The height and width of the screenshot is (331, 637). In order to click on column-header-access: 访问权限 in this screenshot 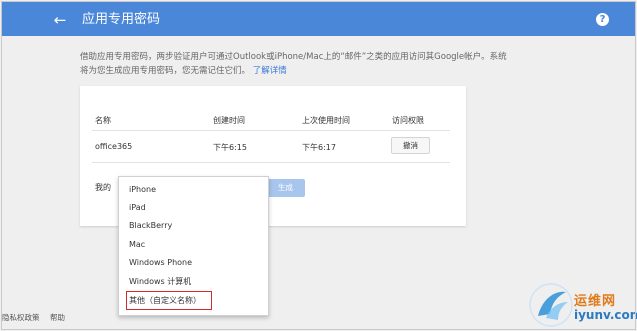, I will do `click(408, 120)`.